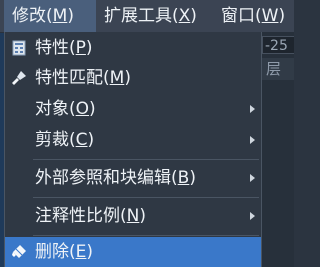 This screenshot has width=320, height=267. Describe the element at coordinates (70, 16) in the screenshot. I see `menu-modify-label-end: )` at that location.